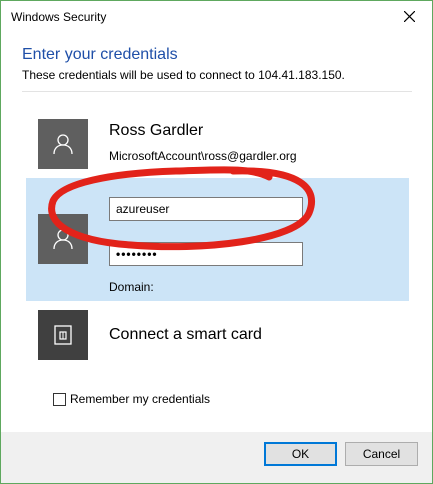  I want to click on domain-label: Domain:, so click(131, 287).